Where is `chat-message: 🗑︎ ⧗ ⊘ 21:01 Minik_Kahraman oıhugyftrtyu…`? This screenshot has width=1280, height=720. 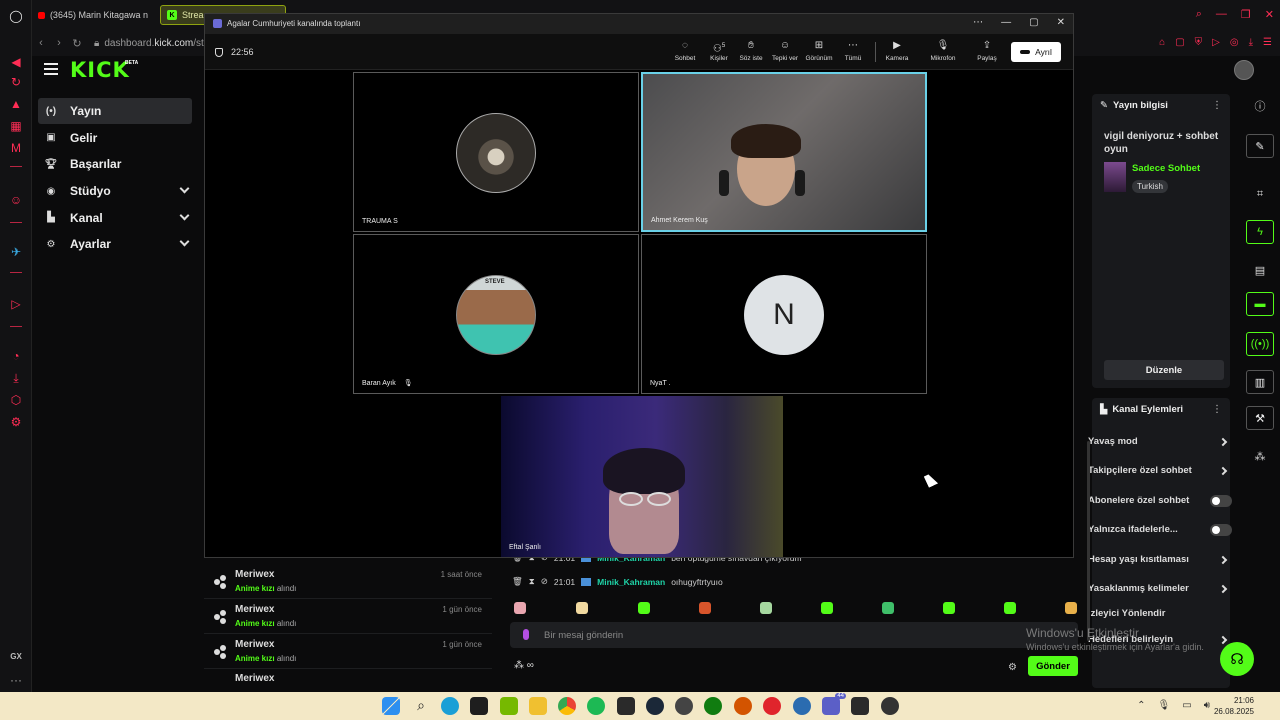
chat-message: 🗑︎ ⧗ ⊘ 21:01 Minik_Kahraman oıhugyftrtyu… is located at coordinates (617, 581).